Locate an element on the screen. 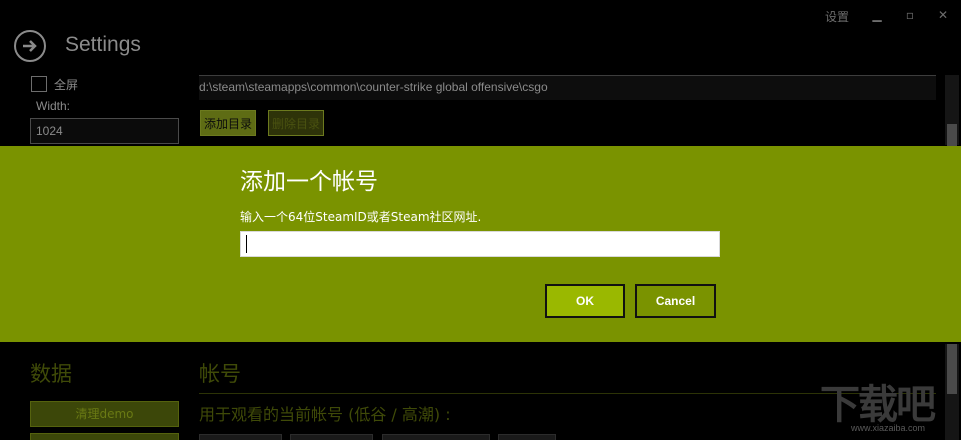 The width and height of the screenshot is (961, 440). page-title: Settings is located at coordinates (103, 44).